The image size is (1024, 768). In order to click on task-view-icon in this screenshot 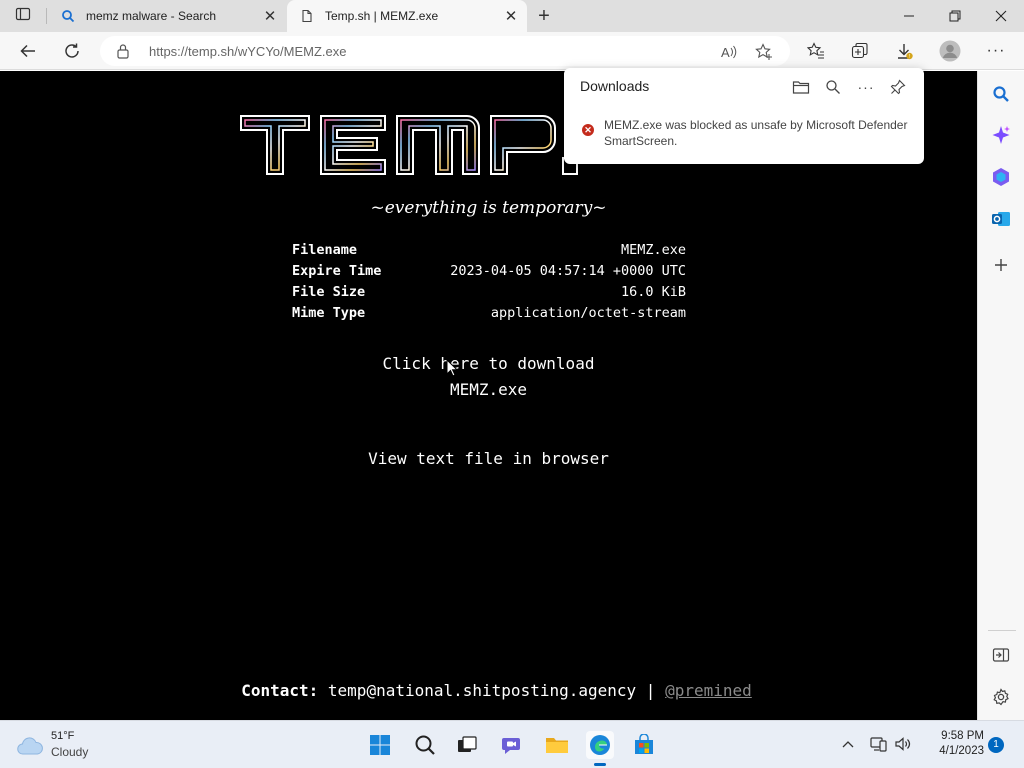, I will do `click(467, 744)`.